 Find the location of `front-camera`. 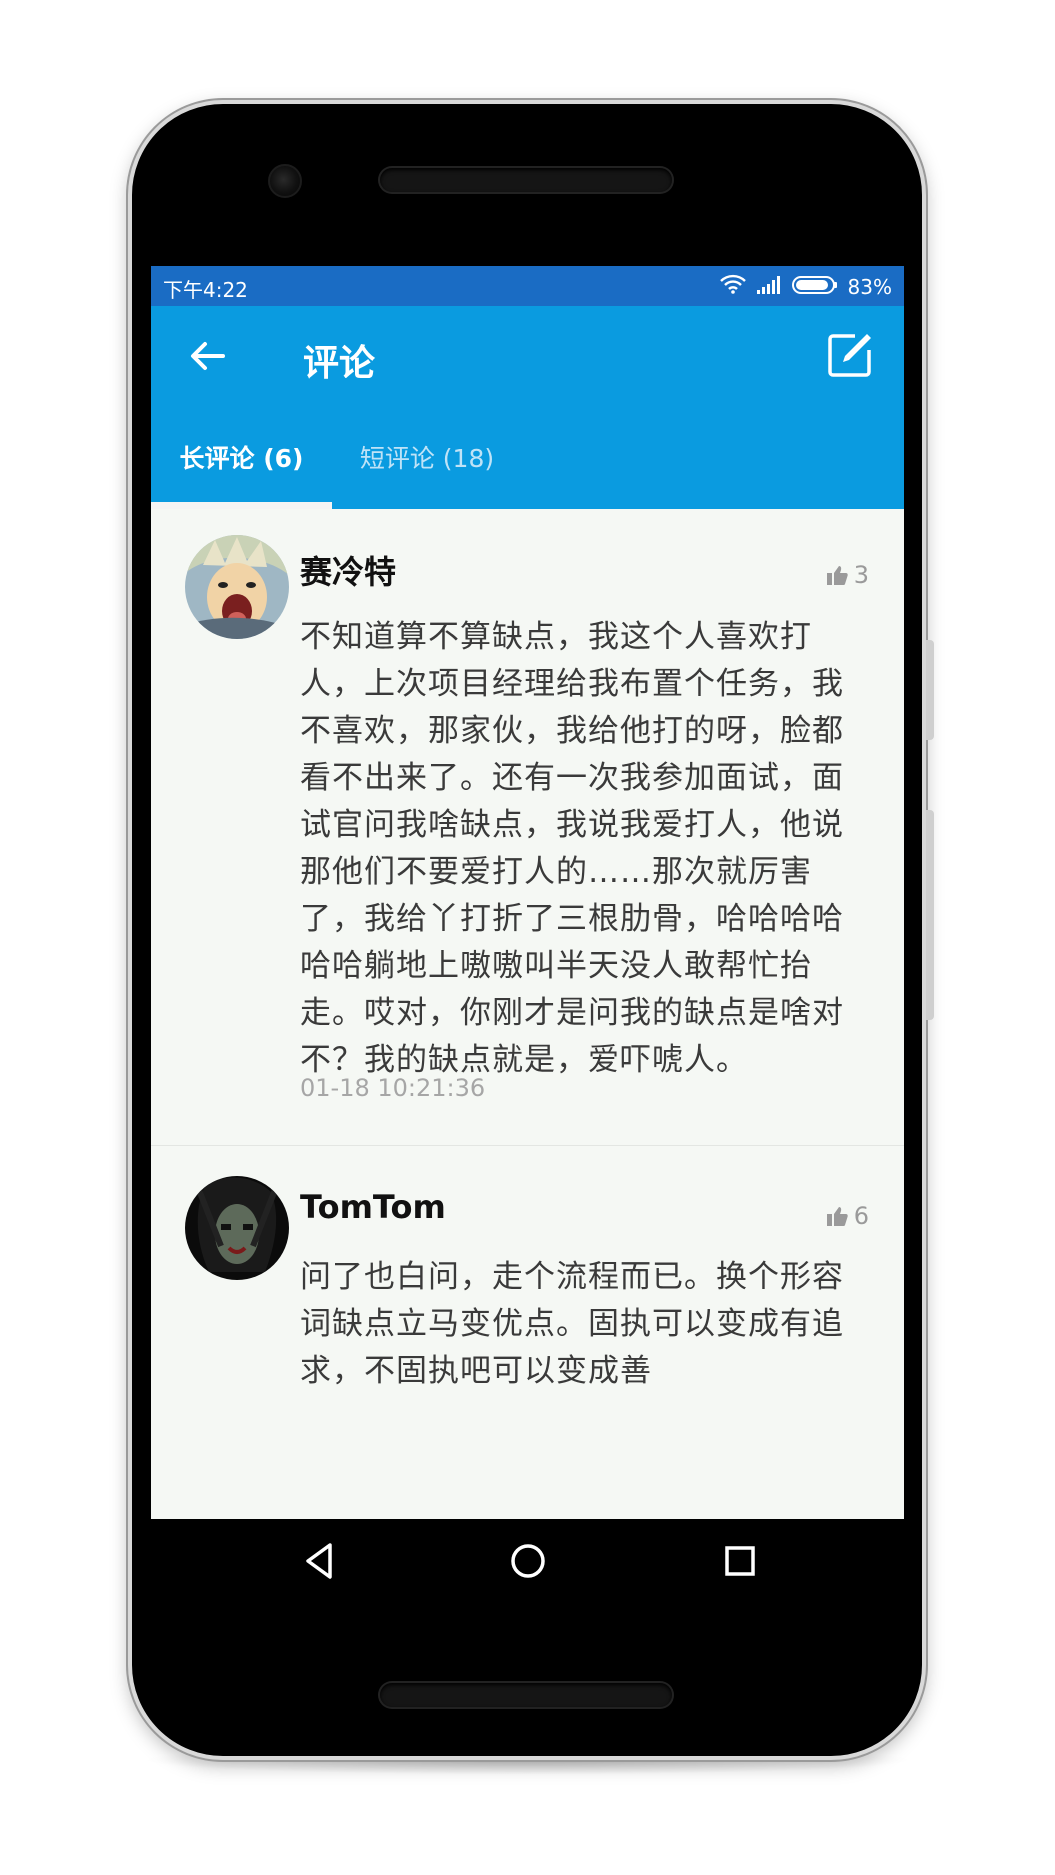

front-camera is located at coordinates (285, 181).